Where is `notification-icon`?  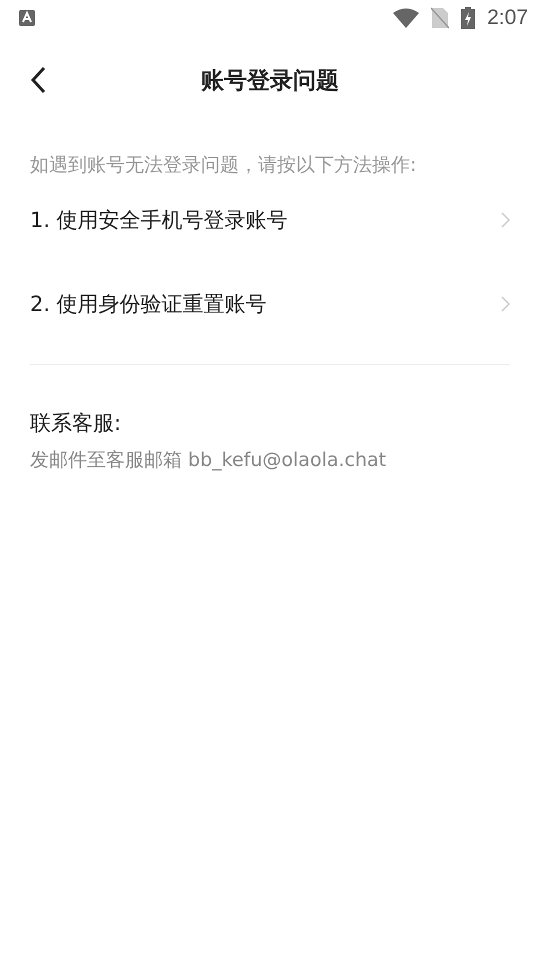
notification-icon is located at coordinates (27, 18).